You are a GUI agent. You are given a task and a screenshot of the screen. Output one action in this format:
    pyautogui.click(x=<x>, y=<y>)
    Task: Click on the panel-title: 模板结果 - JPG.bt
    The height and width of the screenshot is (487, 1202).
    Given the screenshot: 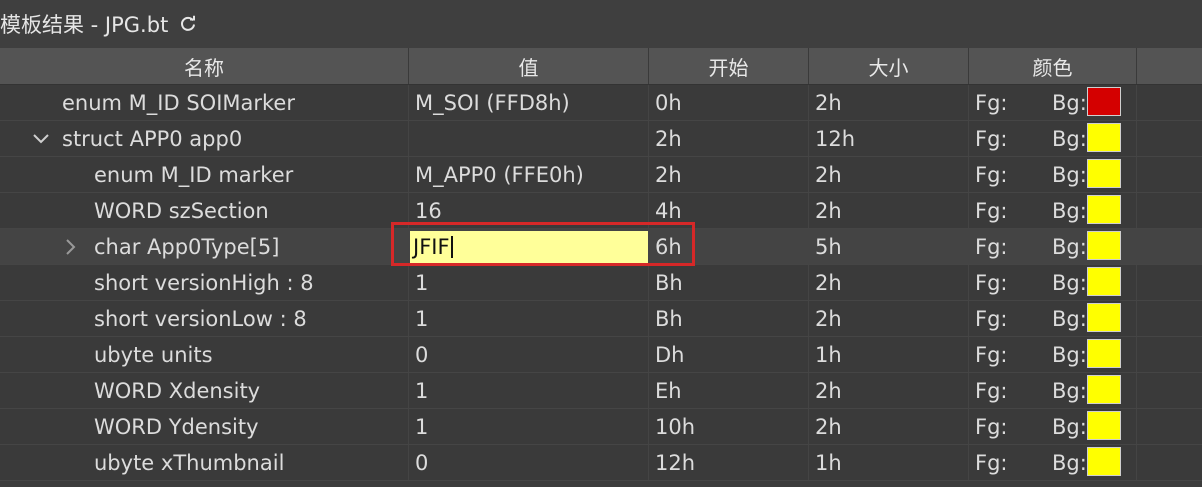 What is the action you would take?
    pyautogui.click(x=84, y=25)
    